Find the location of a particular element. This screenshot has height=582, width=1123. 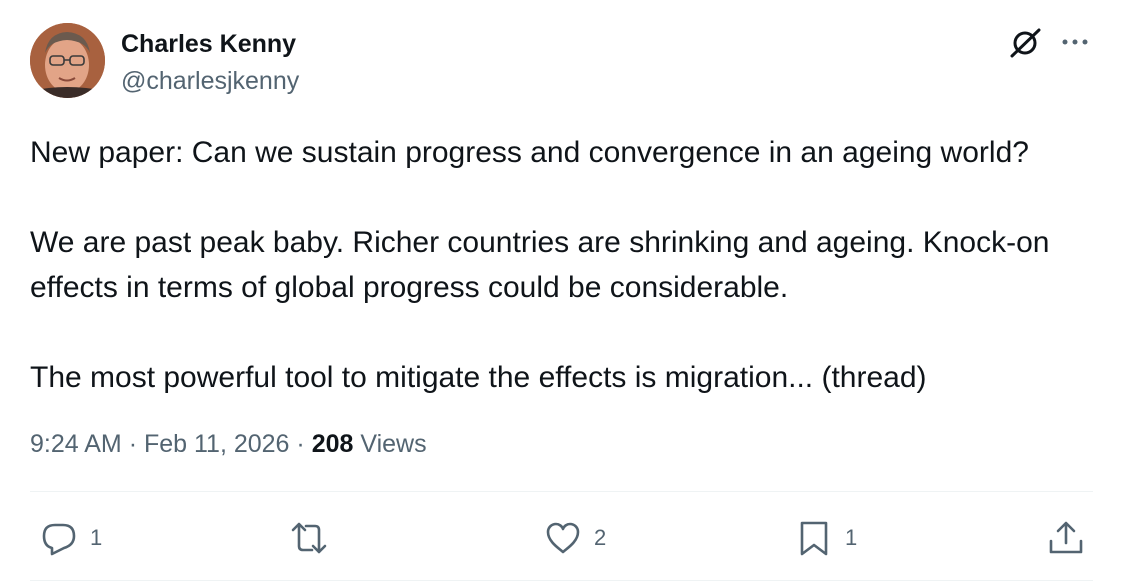

share-button is located at coordinates (1066, 538).